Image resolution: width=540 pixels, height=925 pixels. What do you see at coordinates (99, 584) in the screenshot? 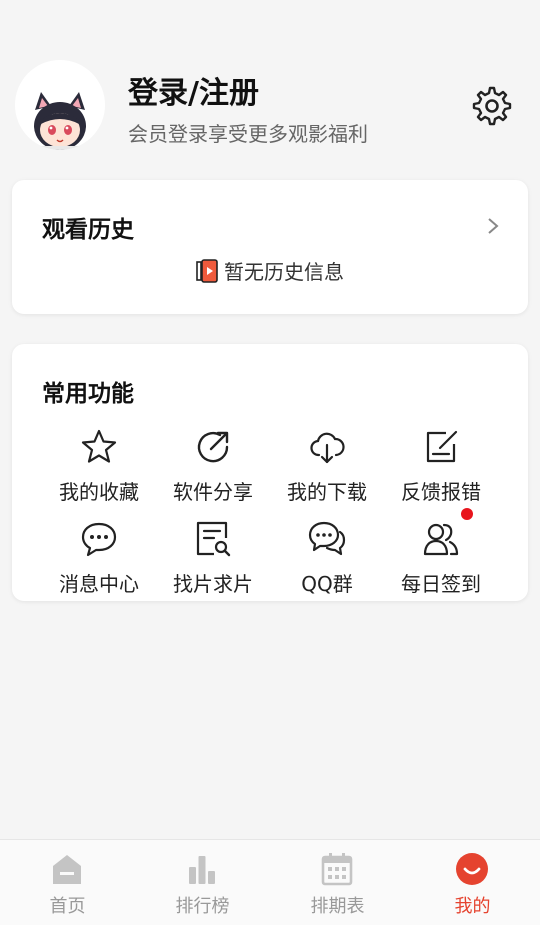
I see `messages-label: 消息中心` at bounding box center [99, 584].